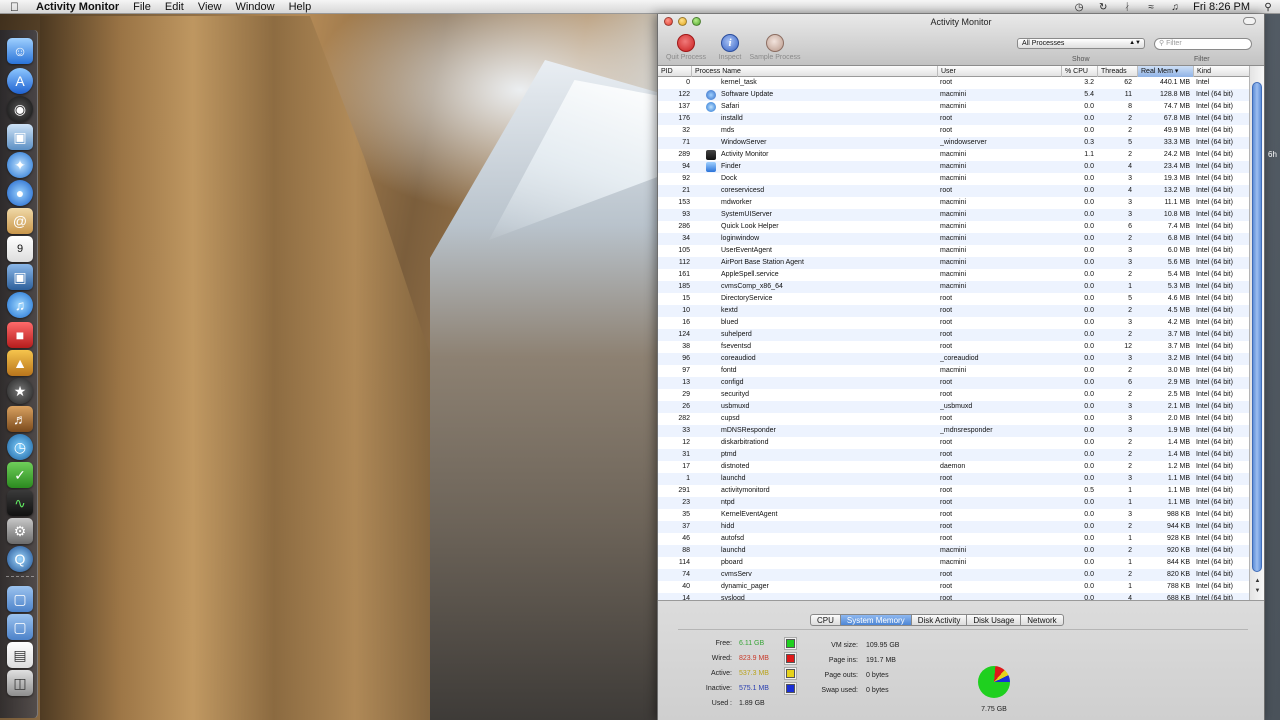 Image resolution: width=1280 pixels, height=720 pixels. I want to click on process-table-scrollbar: ▲ ▼, so click(1256, 333).